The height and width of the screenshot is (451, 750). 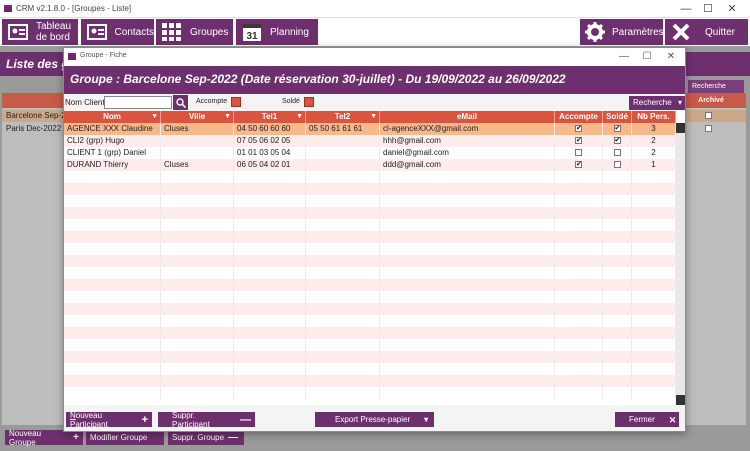 I want to click on recherche-dropdown: Recherche ▾, so click(x=657, y=103).